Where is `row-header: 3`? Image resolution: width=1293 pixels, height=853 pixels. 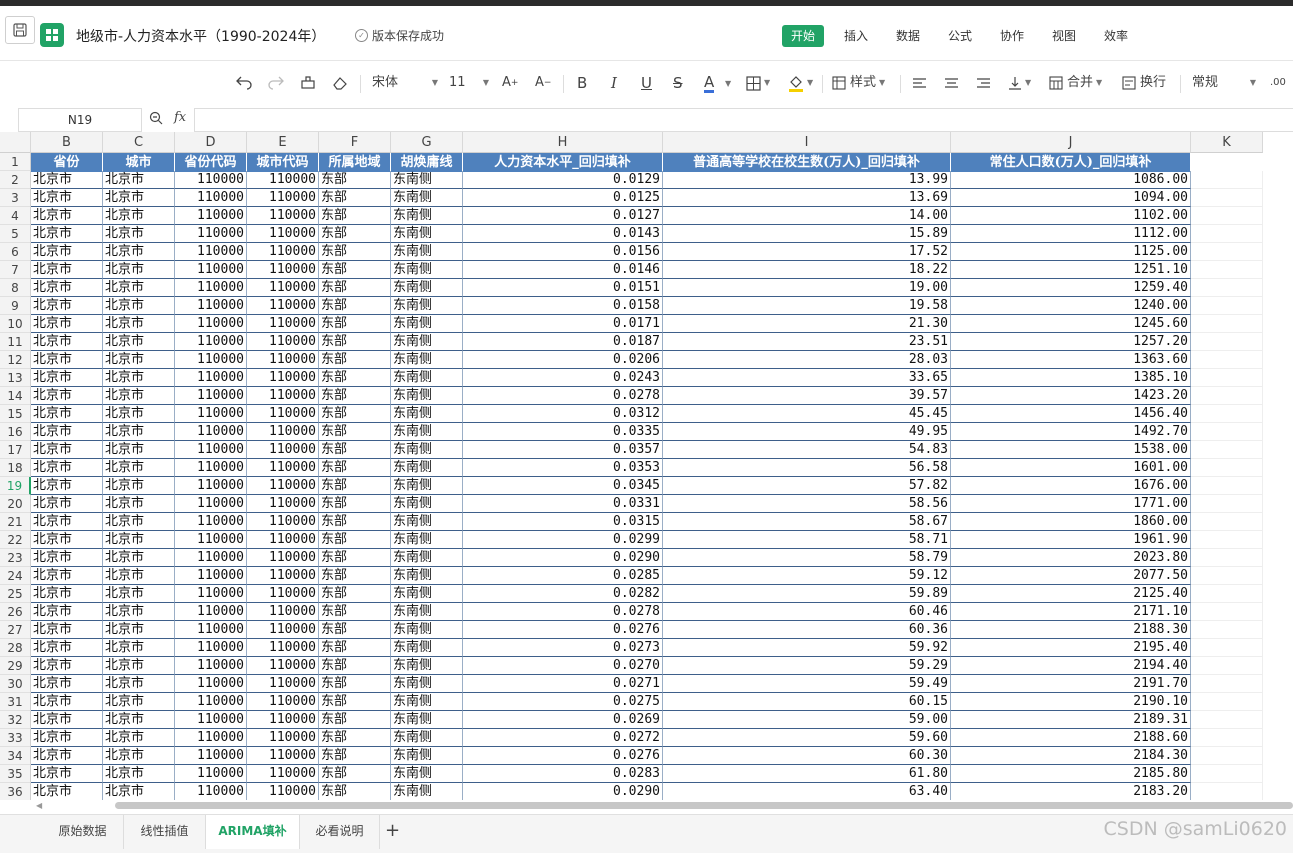 row-header: 3 is located at coordinates (15, 198).